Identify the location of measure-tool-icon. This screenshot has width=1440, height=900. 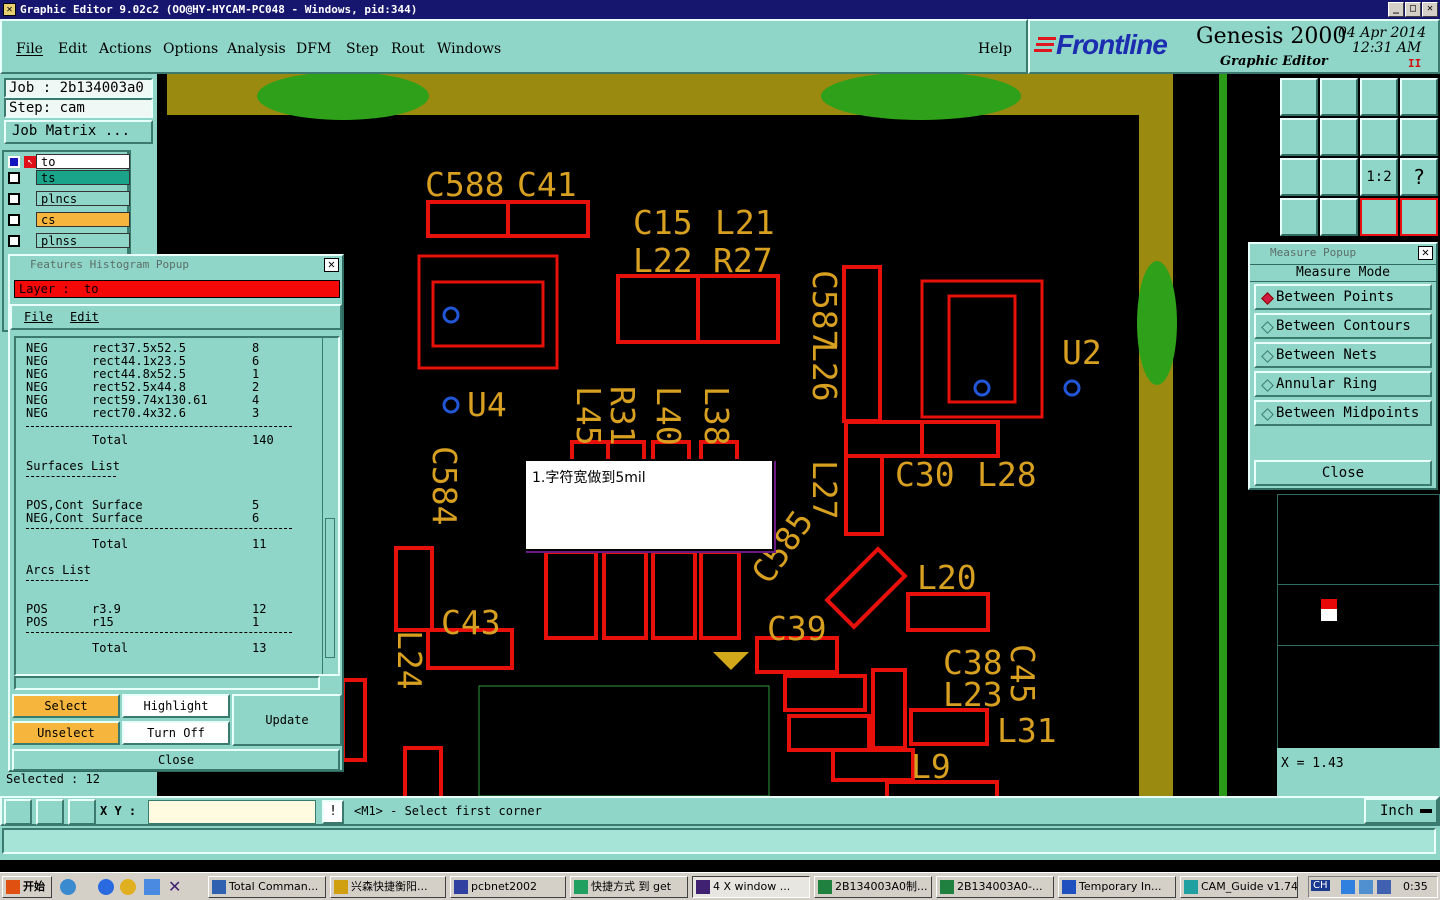
(50, 812).